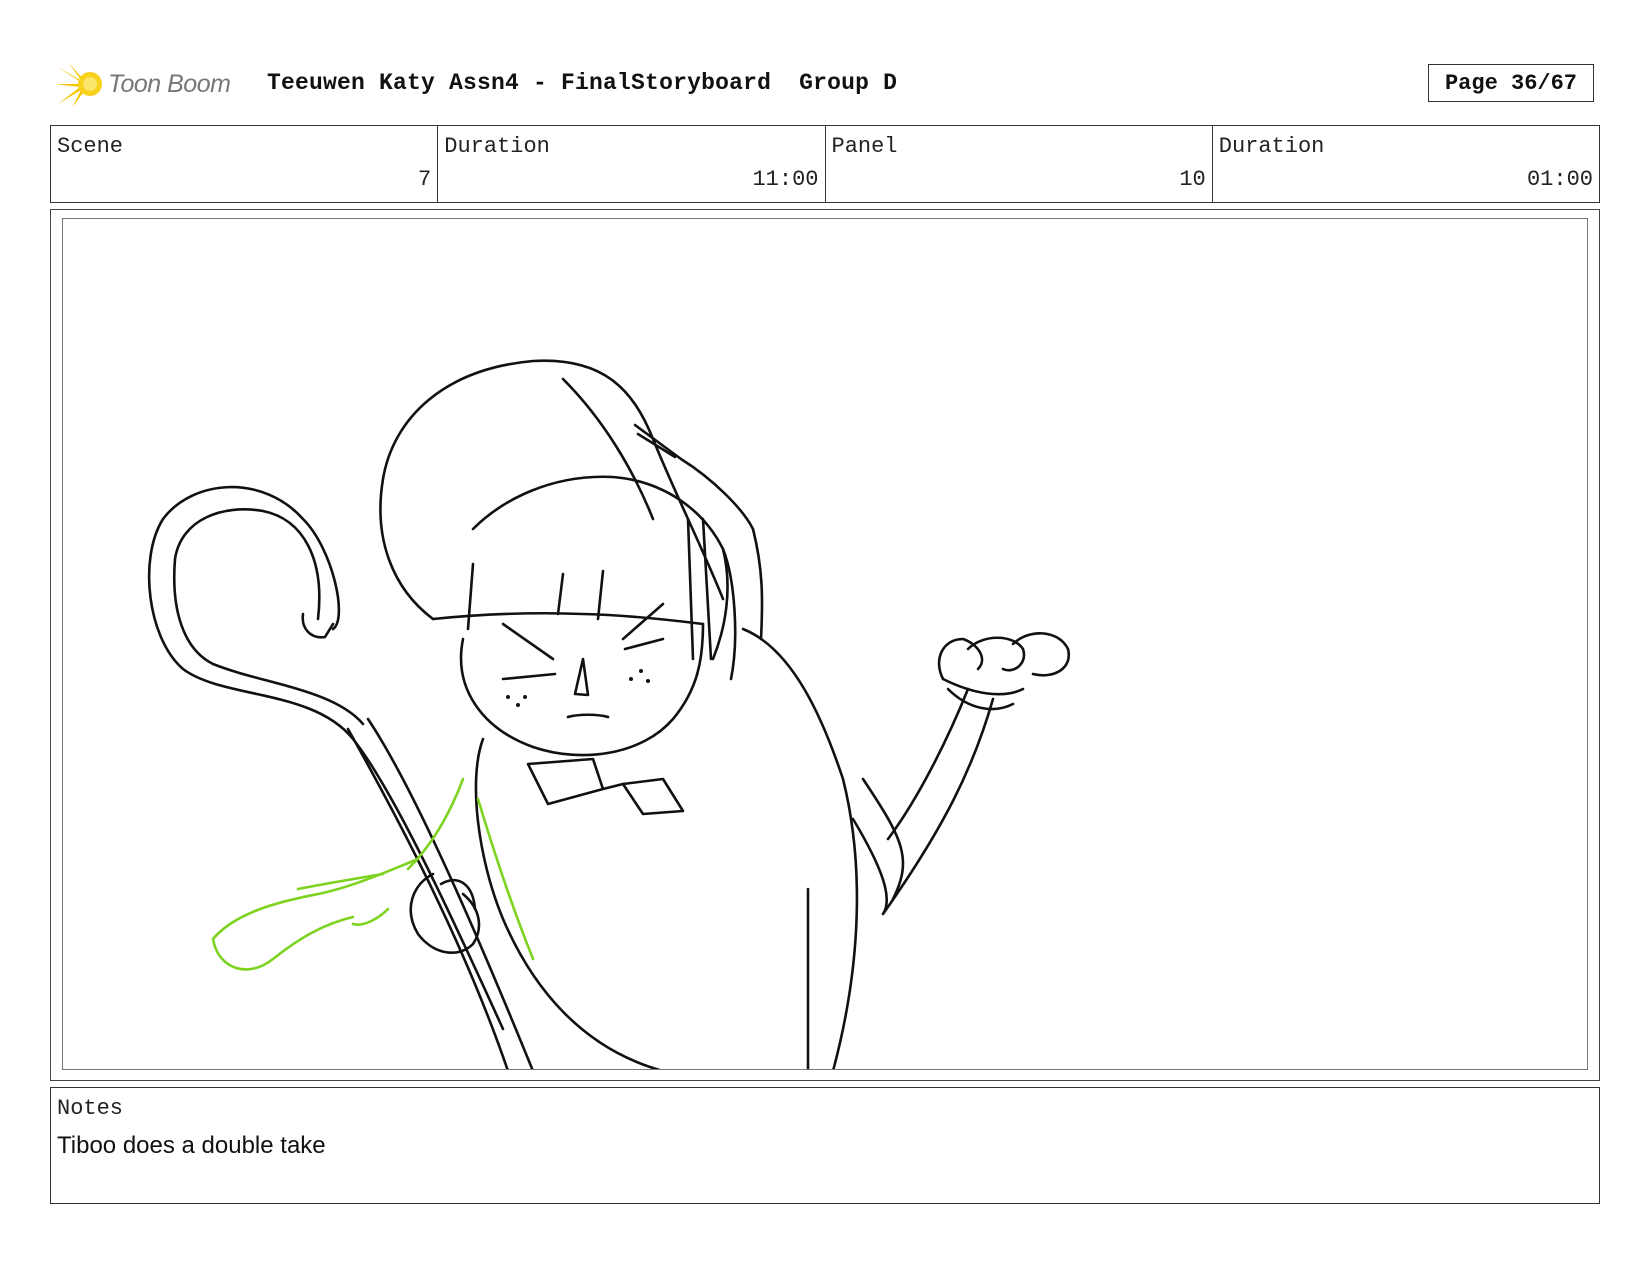 Image resolution: width=1650 pixels, height=1275 pixels. Describe the element at coordinates (425, 179) in the screenshot. I see `scene-value: 7` at that location.